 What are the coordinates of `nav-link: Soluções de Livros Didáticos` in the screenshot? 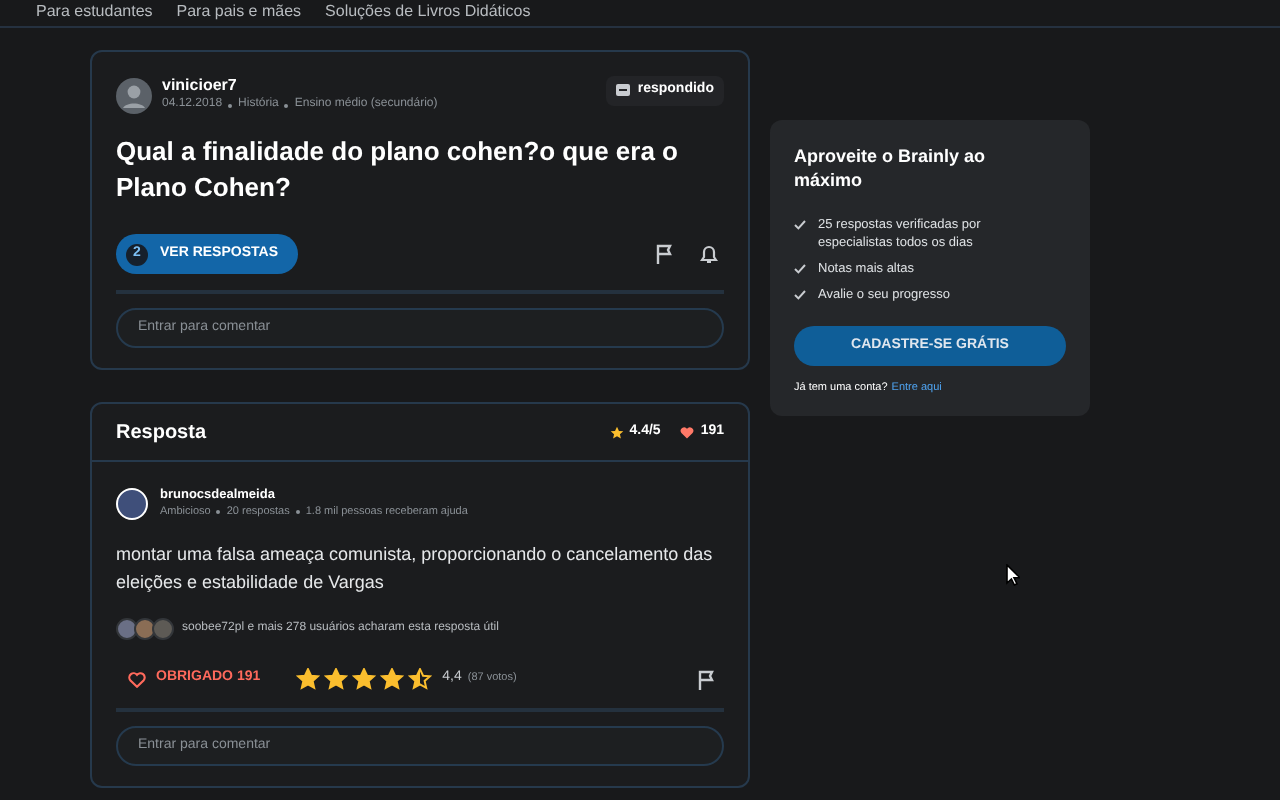 It's located at (428, 12).